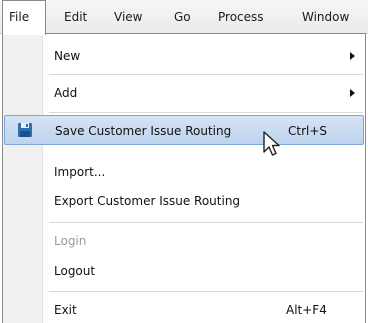 This screenshot has height=323, width=368. Describe the element at coordinates (25, 130) in the screenshot. I see `save-icon` at that location.